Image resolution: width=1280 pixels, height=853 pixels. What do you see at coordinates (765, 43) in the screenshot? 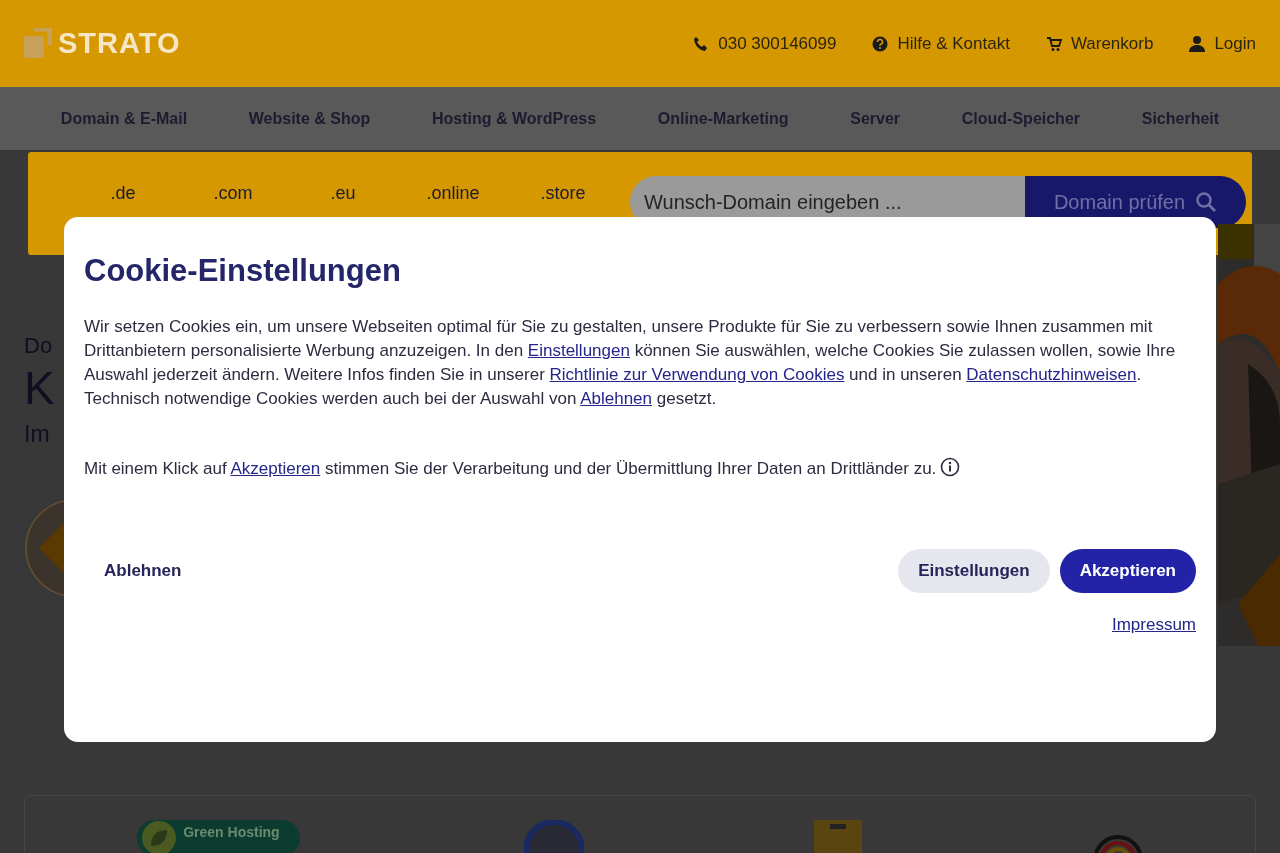
I see `header-link: 030 300146099` at bounding box center [765, 43].